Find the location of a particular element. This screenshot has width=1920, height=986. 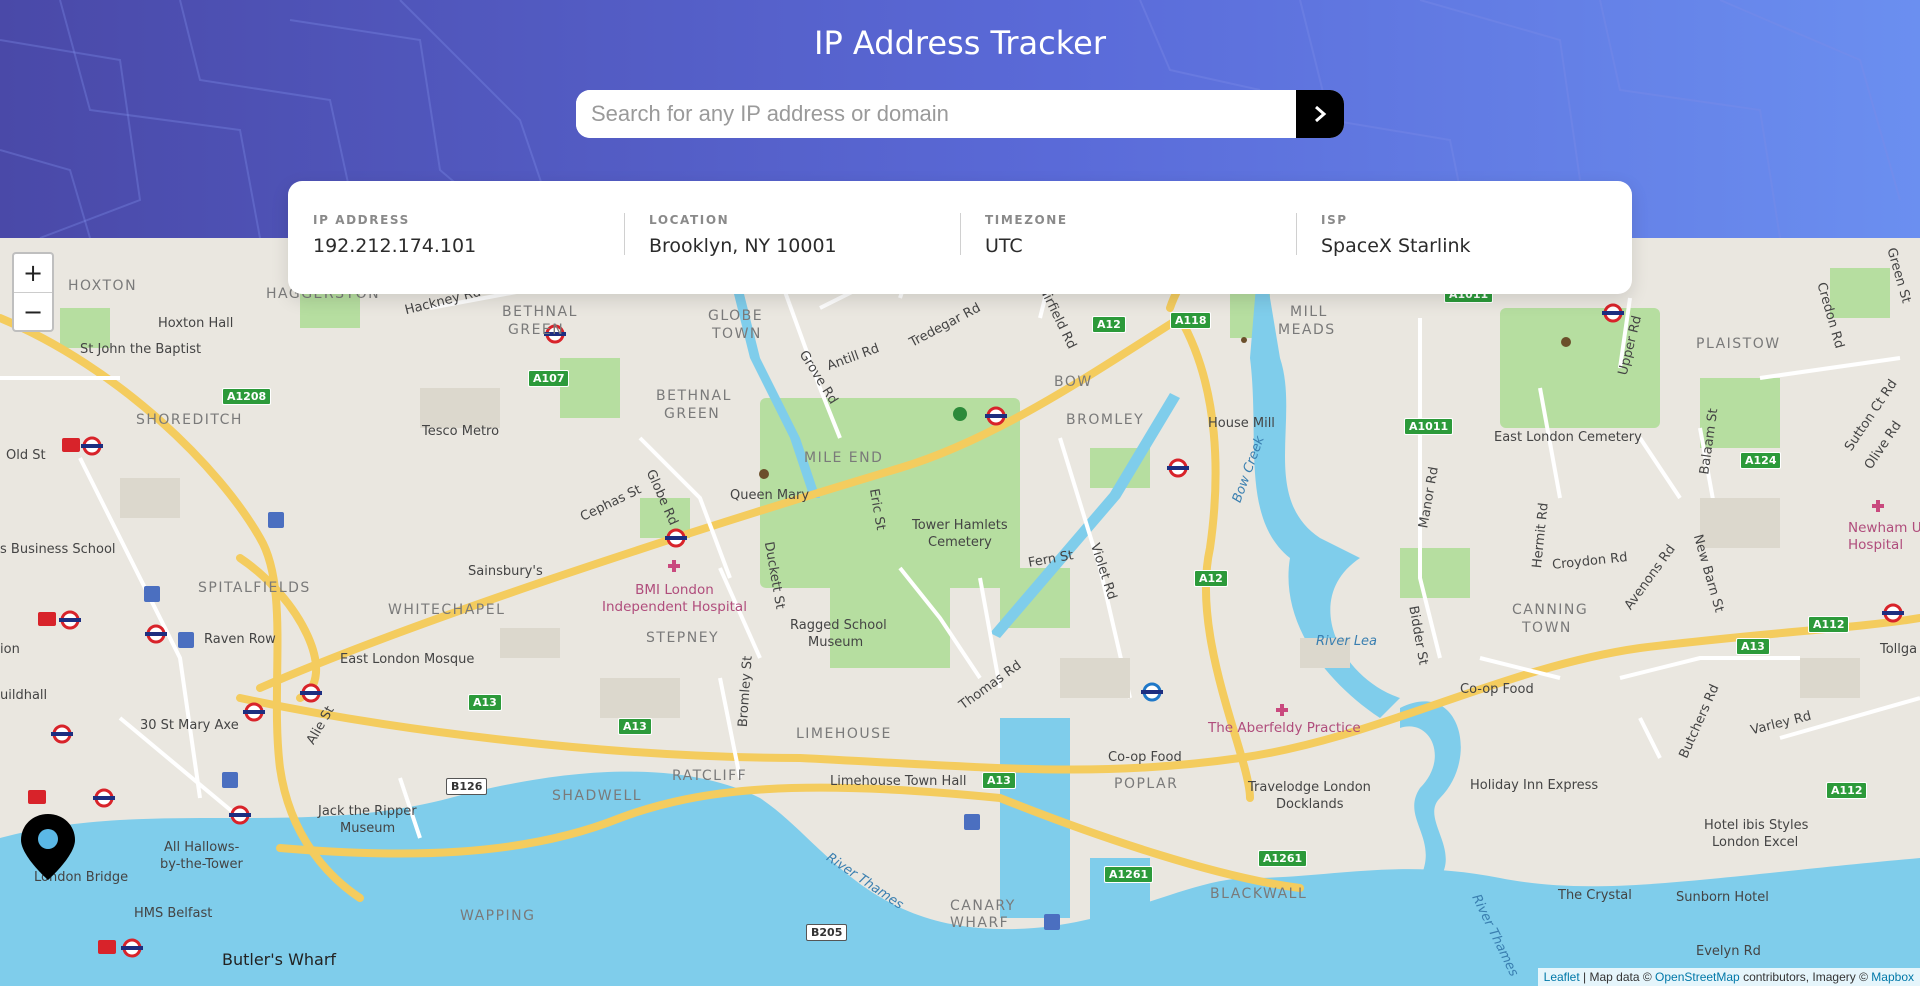

place-label: The Crystal is located at coordinates (1595, 895).